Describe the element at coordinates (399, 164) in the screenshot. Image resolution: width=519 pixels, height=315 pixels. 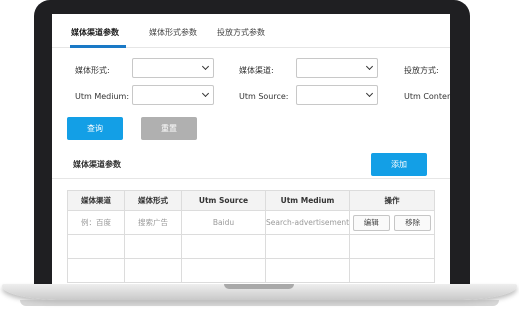
I see `add-button: 添加` at that location.